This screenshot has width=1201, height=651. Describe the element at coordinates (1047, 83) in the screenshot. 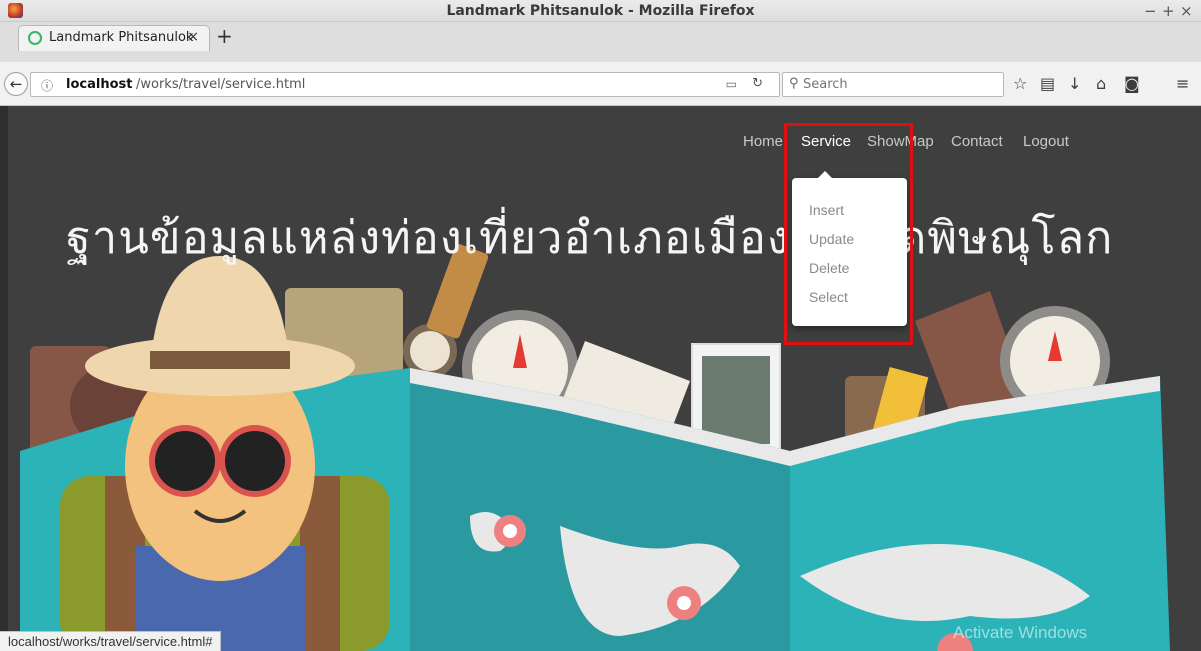

I see `reading-list-icon: ▤` at that location.